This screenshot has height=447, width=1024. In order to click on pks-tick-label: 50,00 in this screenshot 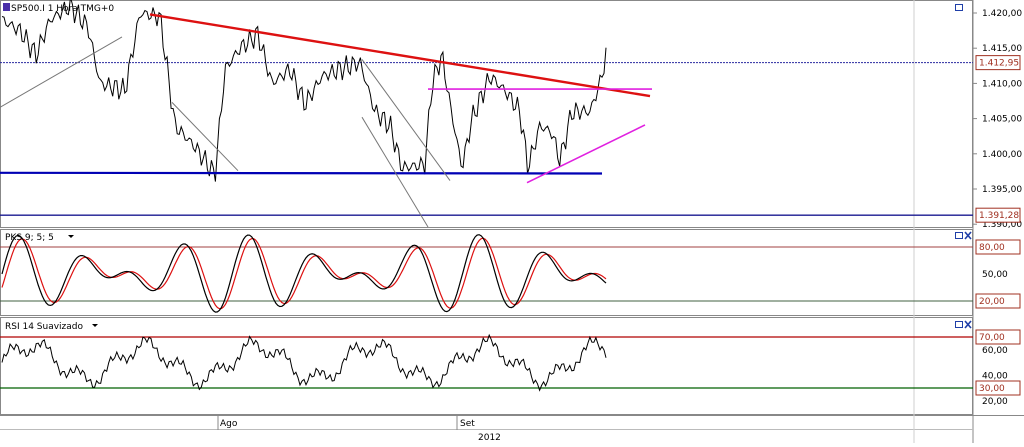, I will do `click(995, 275)`.